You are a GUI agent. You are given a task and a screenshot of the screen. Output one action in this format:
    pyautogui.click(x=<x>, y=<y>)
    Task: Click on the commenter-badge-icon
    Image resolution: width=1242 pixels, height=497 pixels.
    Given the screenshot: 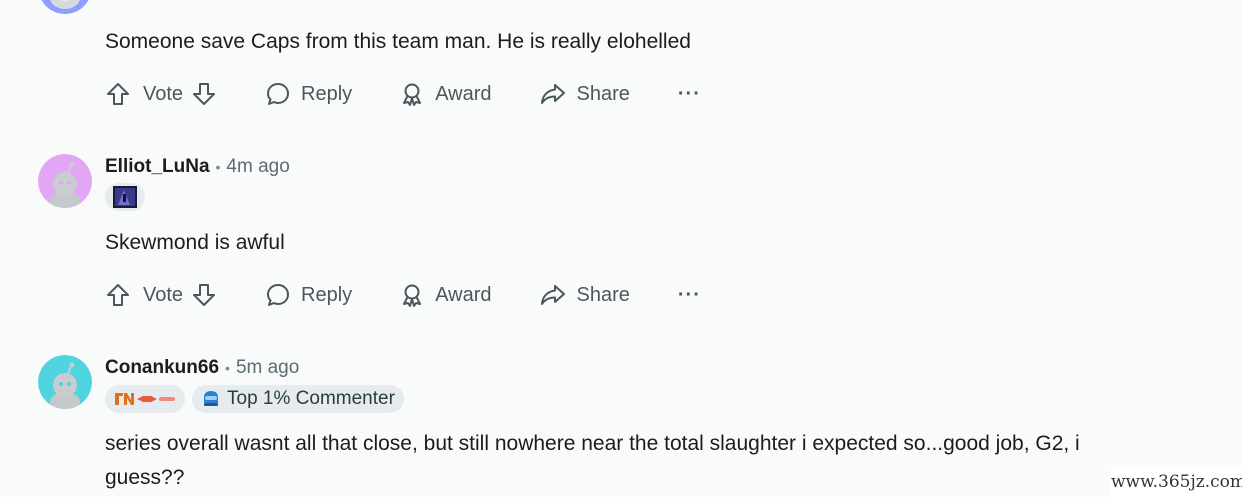 What is the action you would take?
    pyautogui.click(x=211, y=398)
    